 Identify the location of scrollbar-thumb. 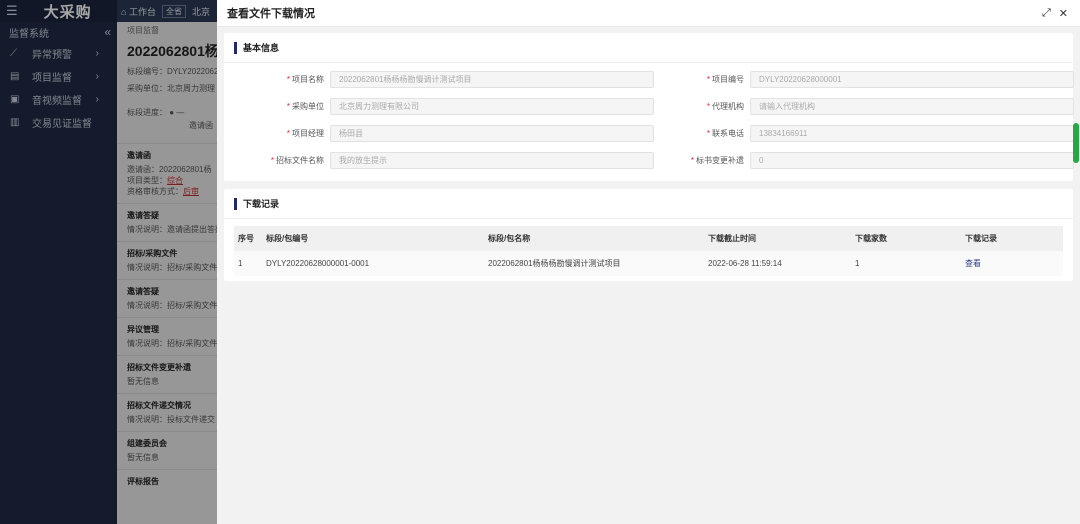
(1076, 143).